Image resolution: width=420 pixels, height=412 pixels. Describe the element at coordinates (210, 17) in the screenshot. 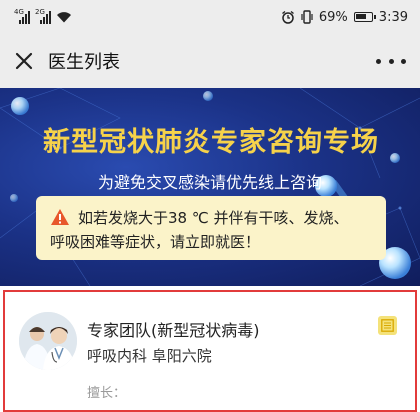

I see `status-bar: 4G 2G 69% 3:39` at that location.